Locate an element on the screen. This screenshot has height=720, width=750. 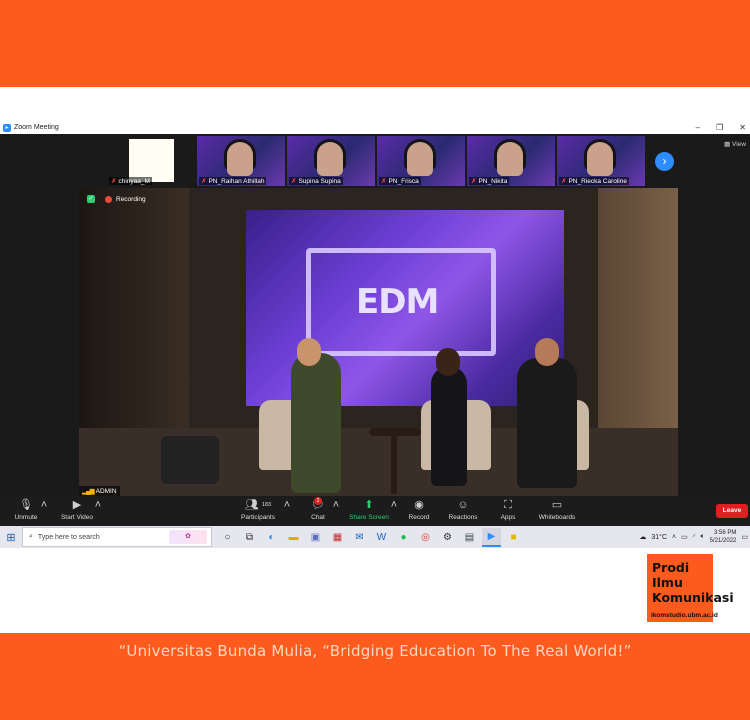
video-options-caret: ˄ is located at coordinates (98, 505).